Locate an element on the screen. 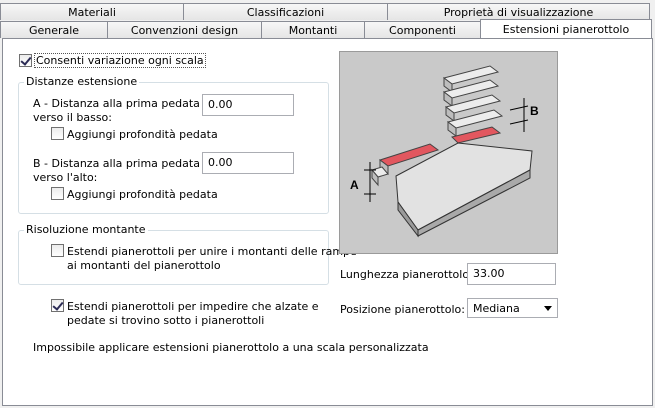  extend-stringers-checkbox is located at coordinates (57, 250).